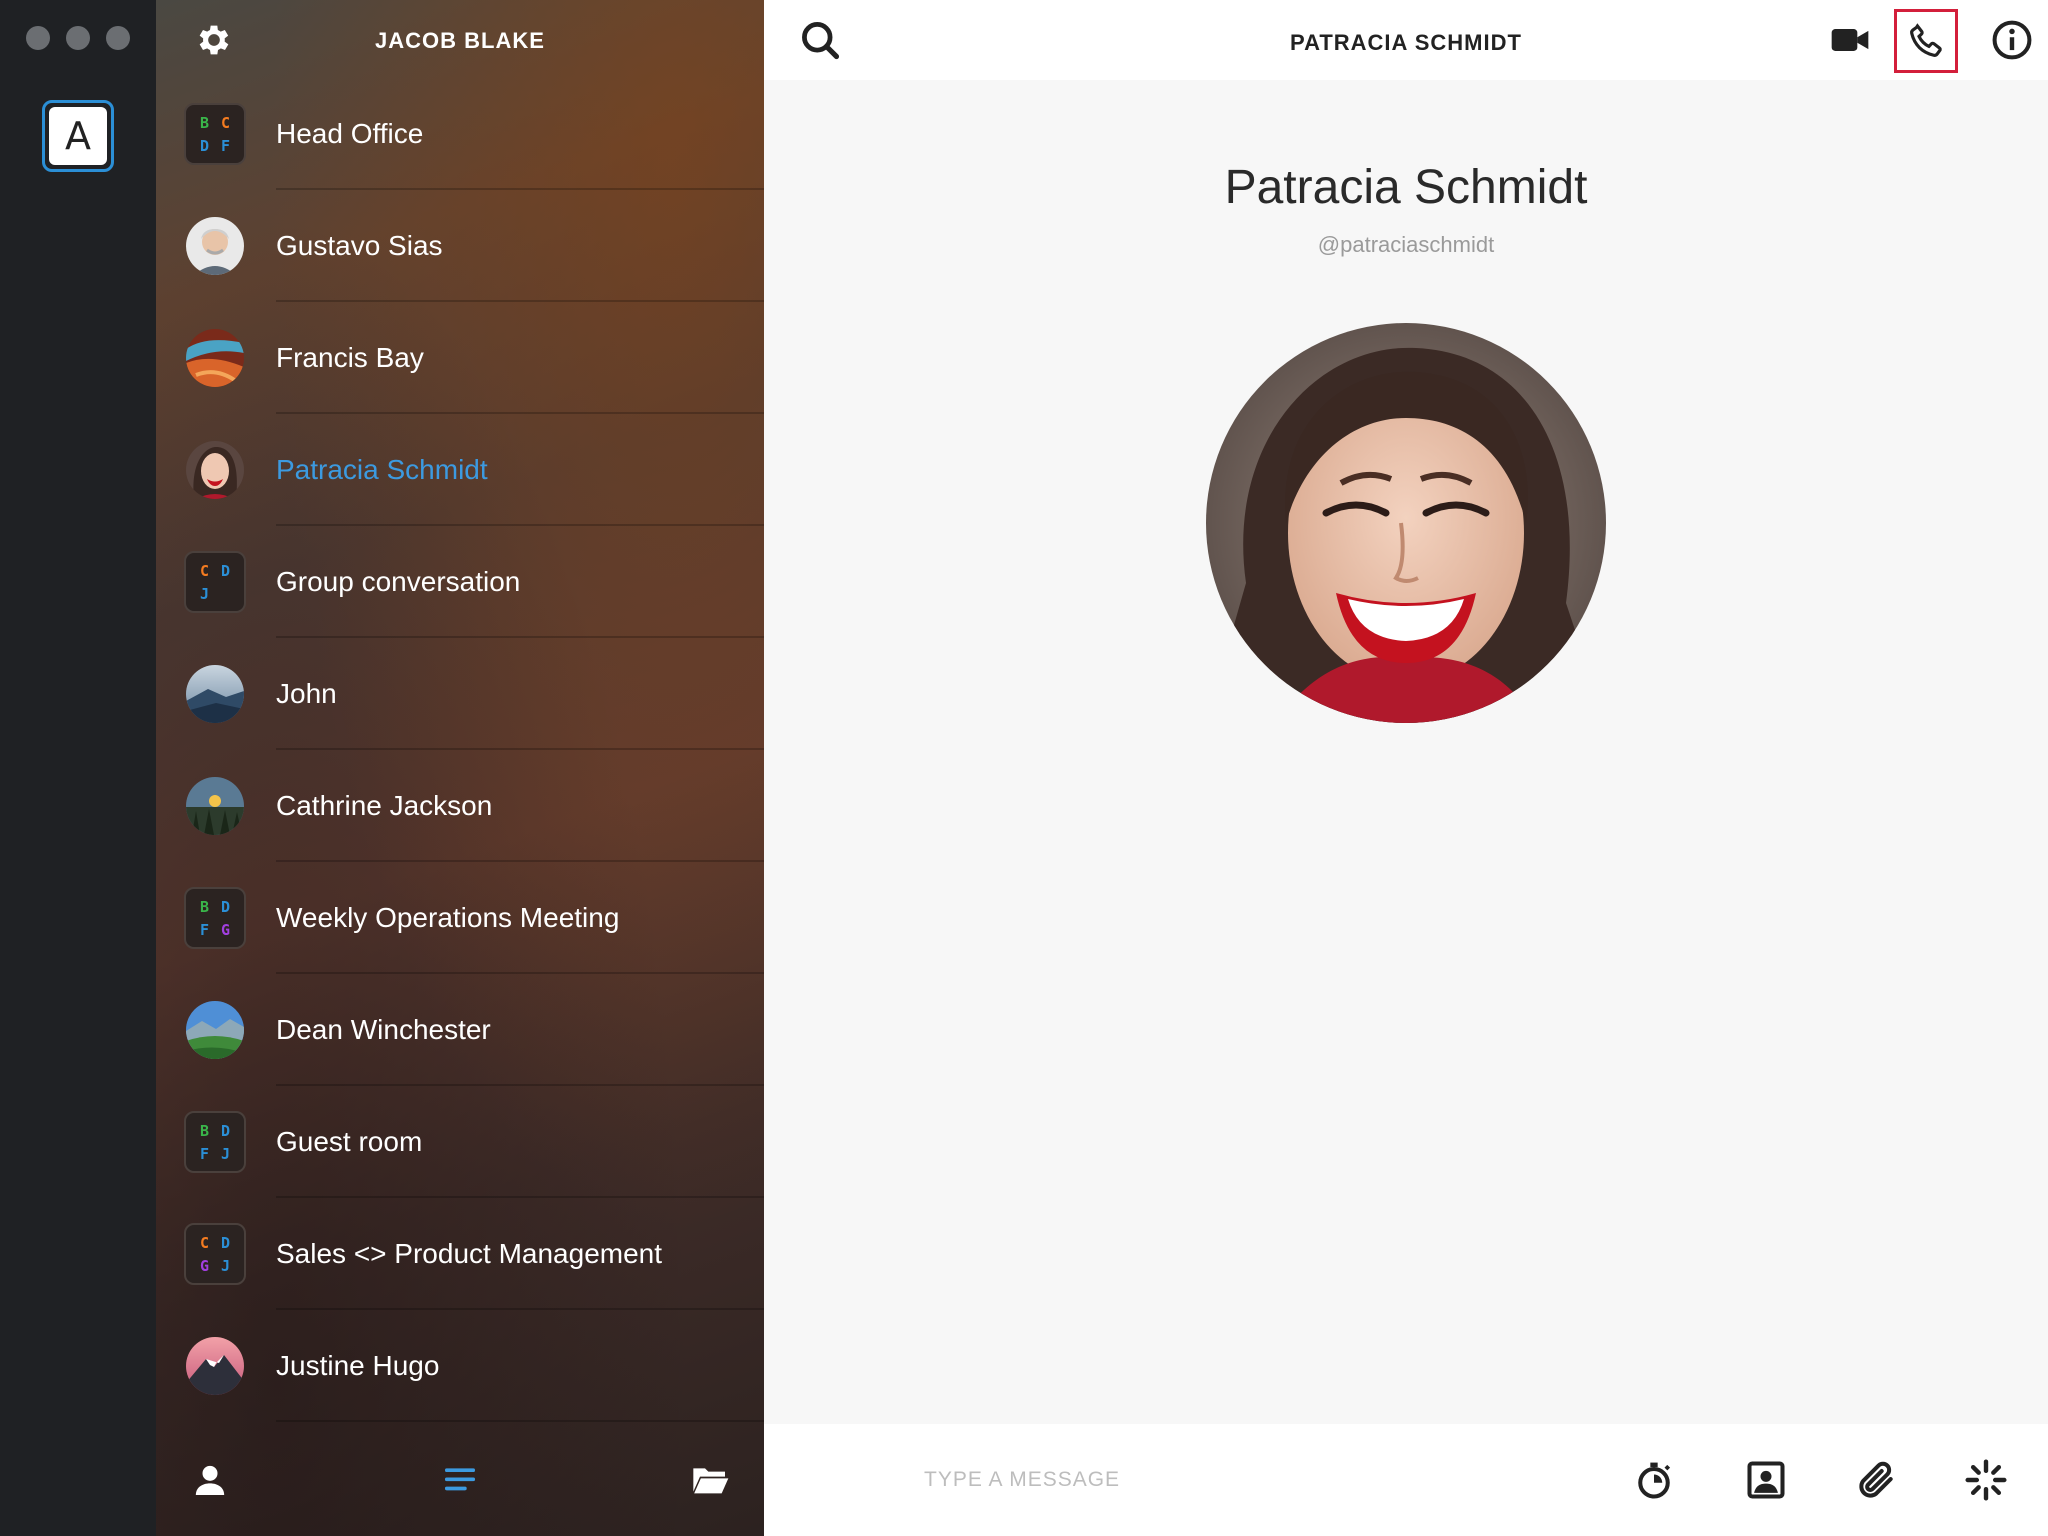 This screenshot has height=1536, width=2048. Describe the element at coordinates (350, 357) in the screenshot. I see `conversation-name: Francis Bay` at that location.